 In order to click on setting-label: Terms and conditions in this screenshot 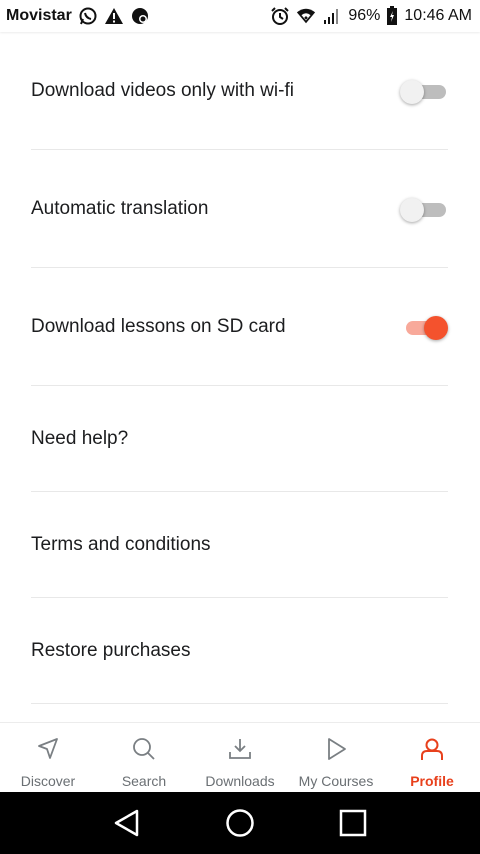, I will do `click(121, 544)`.